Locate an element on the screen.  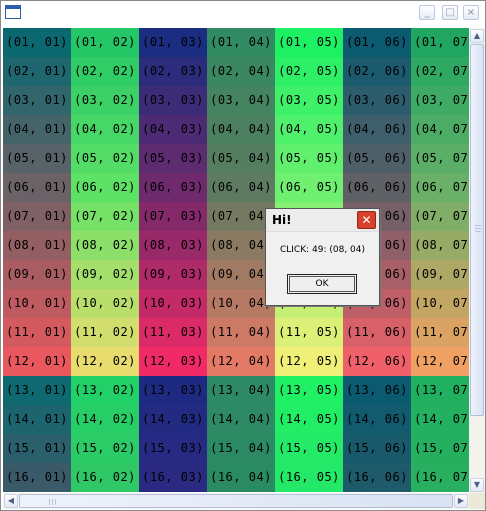
grid-cell: (16, 06) is located at coordinates (377, 477).